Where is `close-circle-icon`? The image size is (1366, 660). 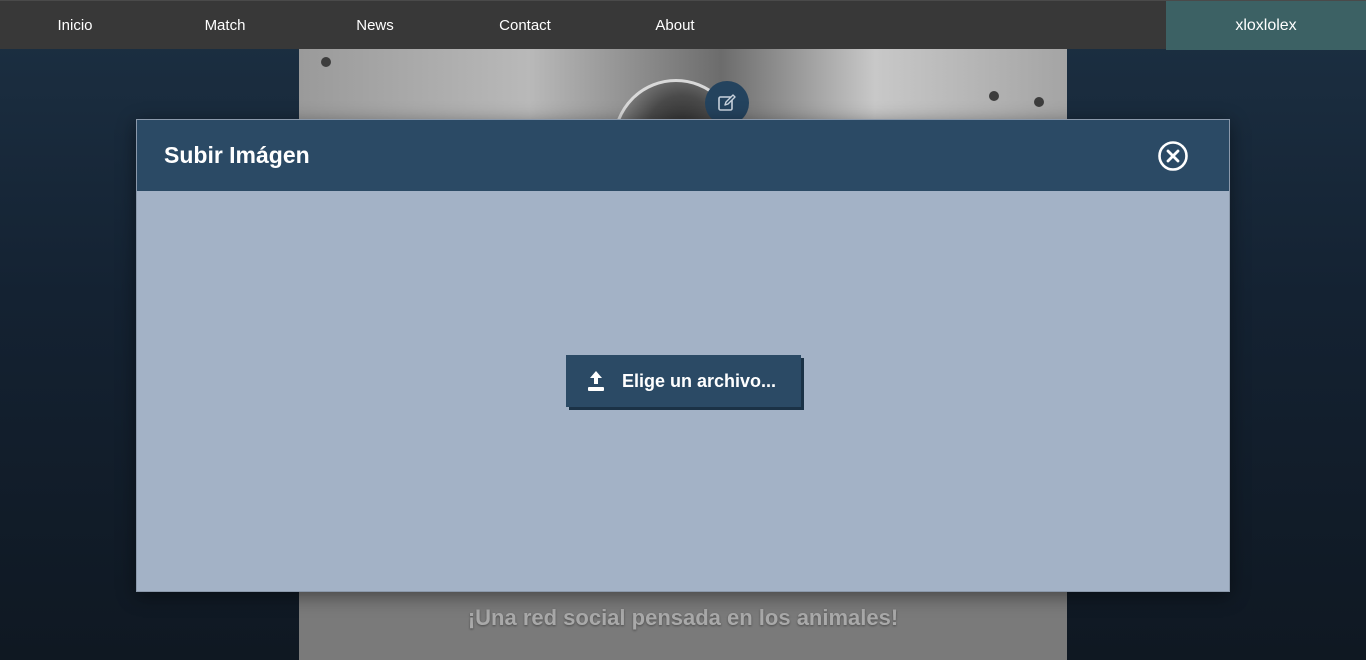
close-circle-icon is located at coordinates (1173, 156).